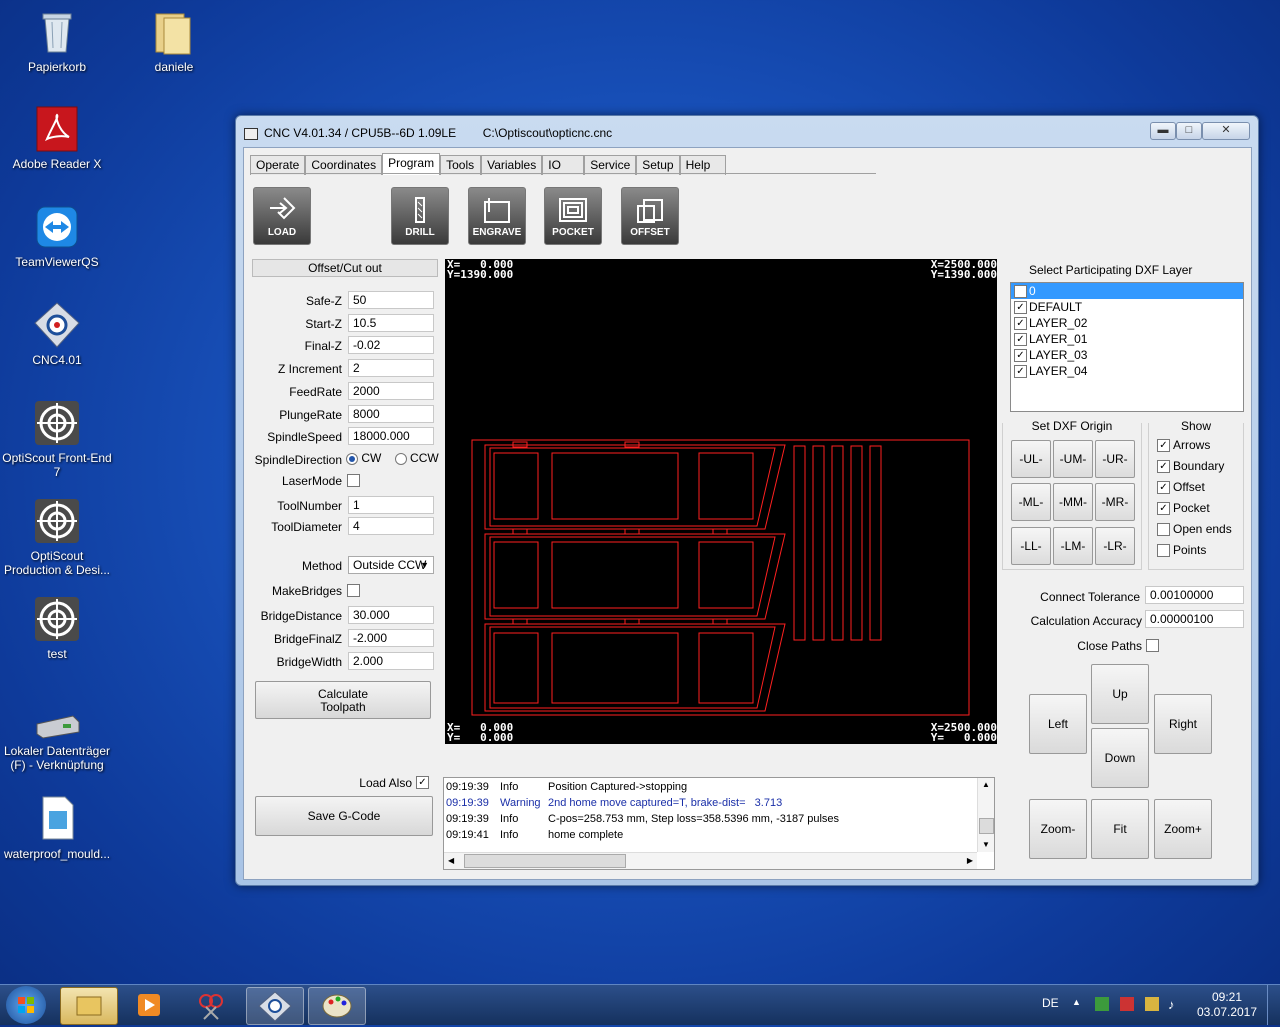  I want to click on desktop-icon-local-drive: Lokaler Datenträger (F) - Verknüpfung, so click(57, 741).